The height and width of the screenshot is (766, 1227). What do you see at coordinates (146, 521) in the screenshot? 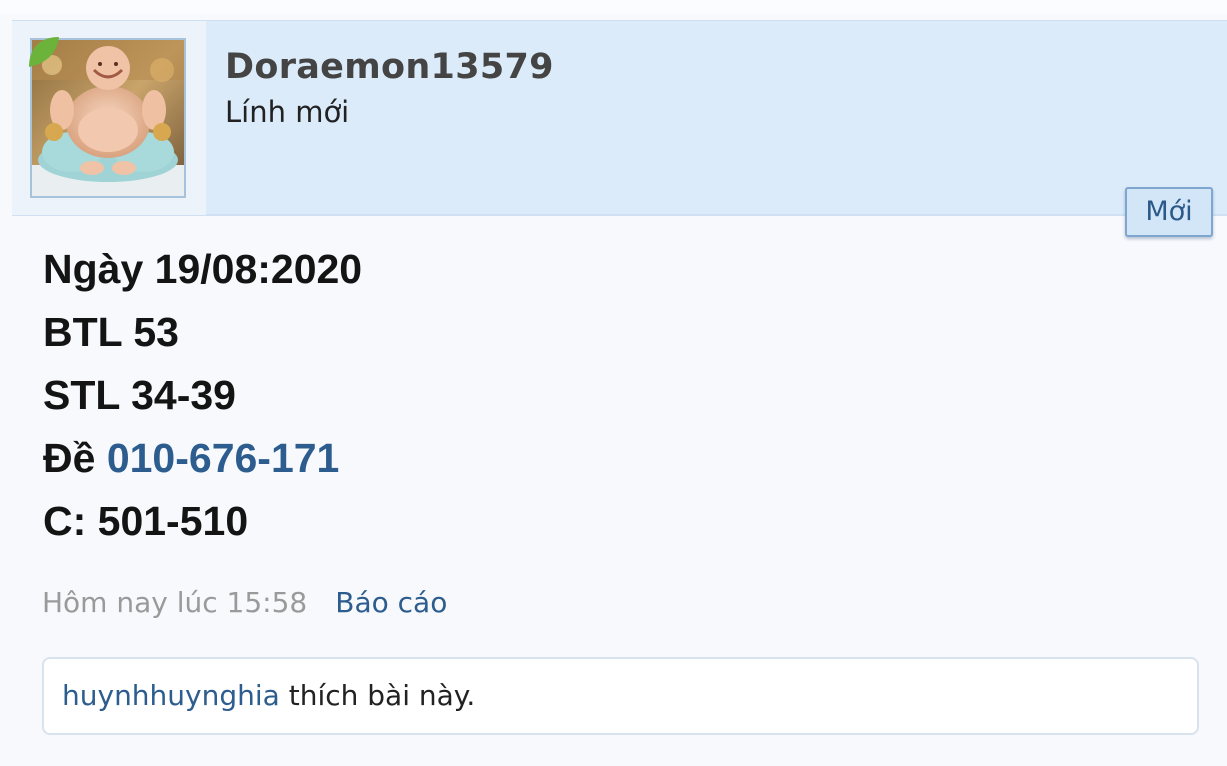
I see `post-line-c: C: 501-510` at bounding box center [146, 521].